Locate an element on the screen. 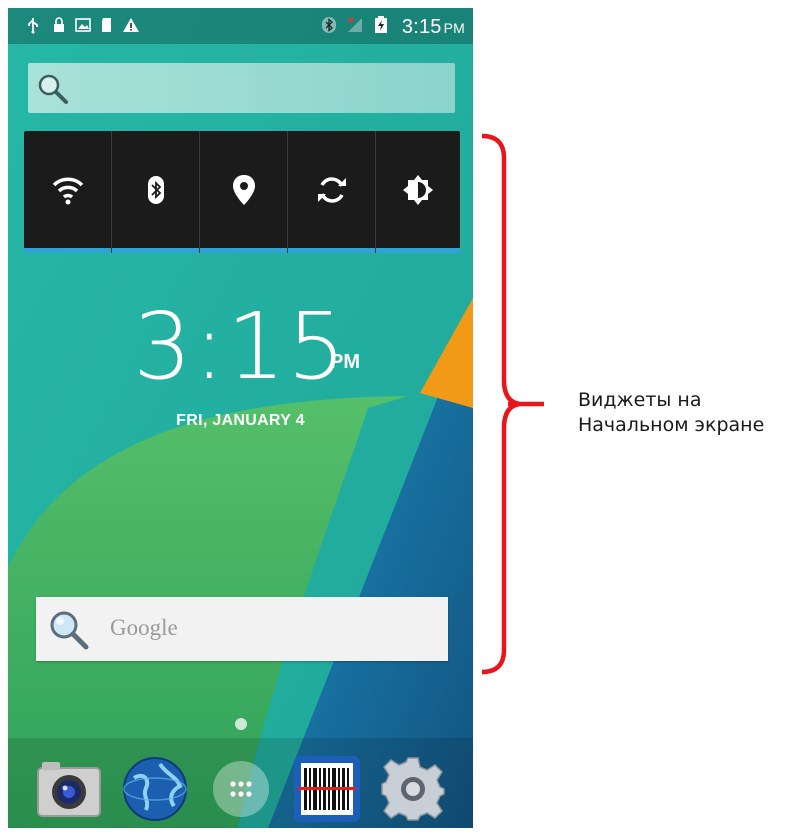  camera-icon is located at coordinates (69, 789).